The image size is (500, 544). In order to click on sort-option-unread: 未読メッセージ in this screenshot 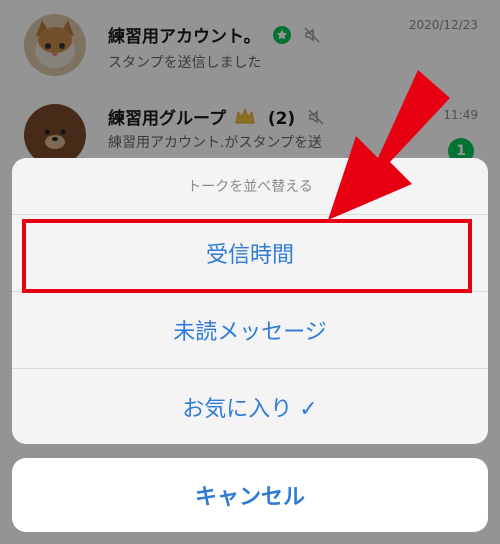, I will do `click(250, 329)`.